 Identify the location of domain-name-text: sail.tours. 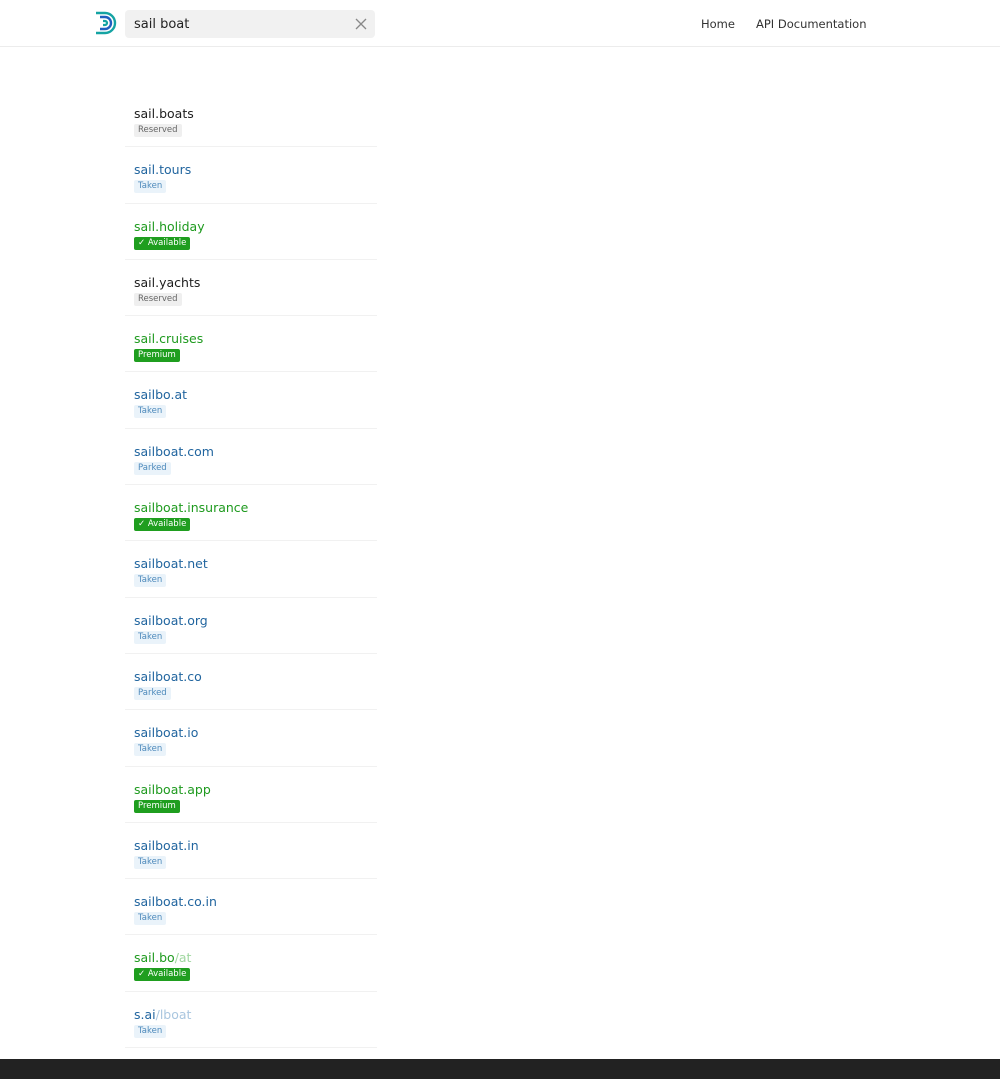
(163, 170).